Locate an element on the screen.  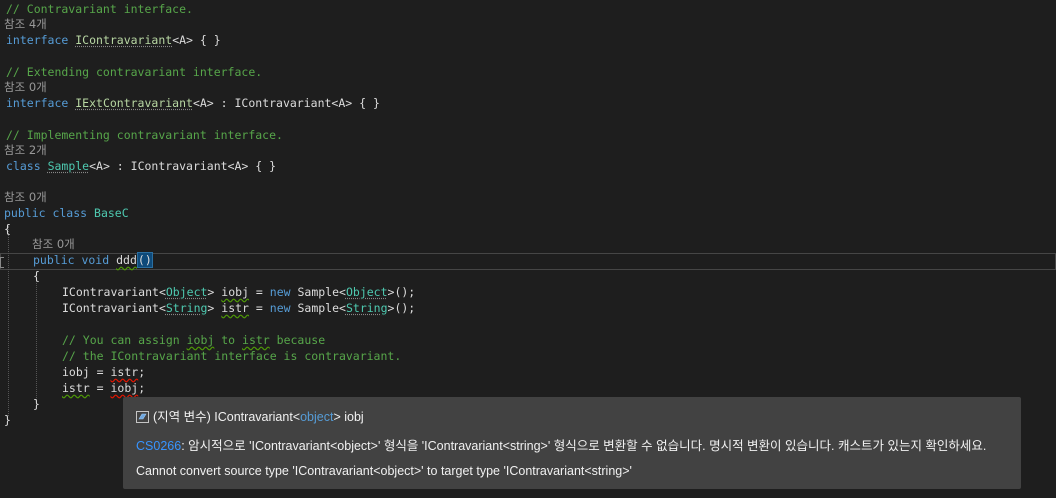
error-istr: istr is located at coordinates (124, 372).